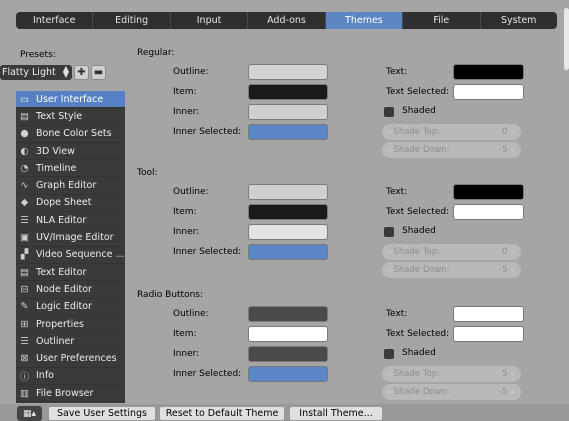 The image size is (569, 421). I want to click on sidebar-item-label: Timeline, so click(56, 168).